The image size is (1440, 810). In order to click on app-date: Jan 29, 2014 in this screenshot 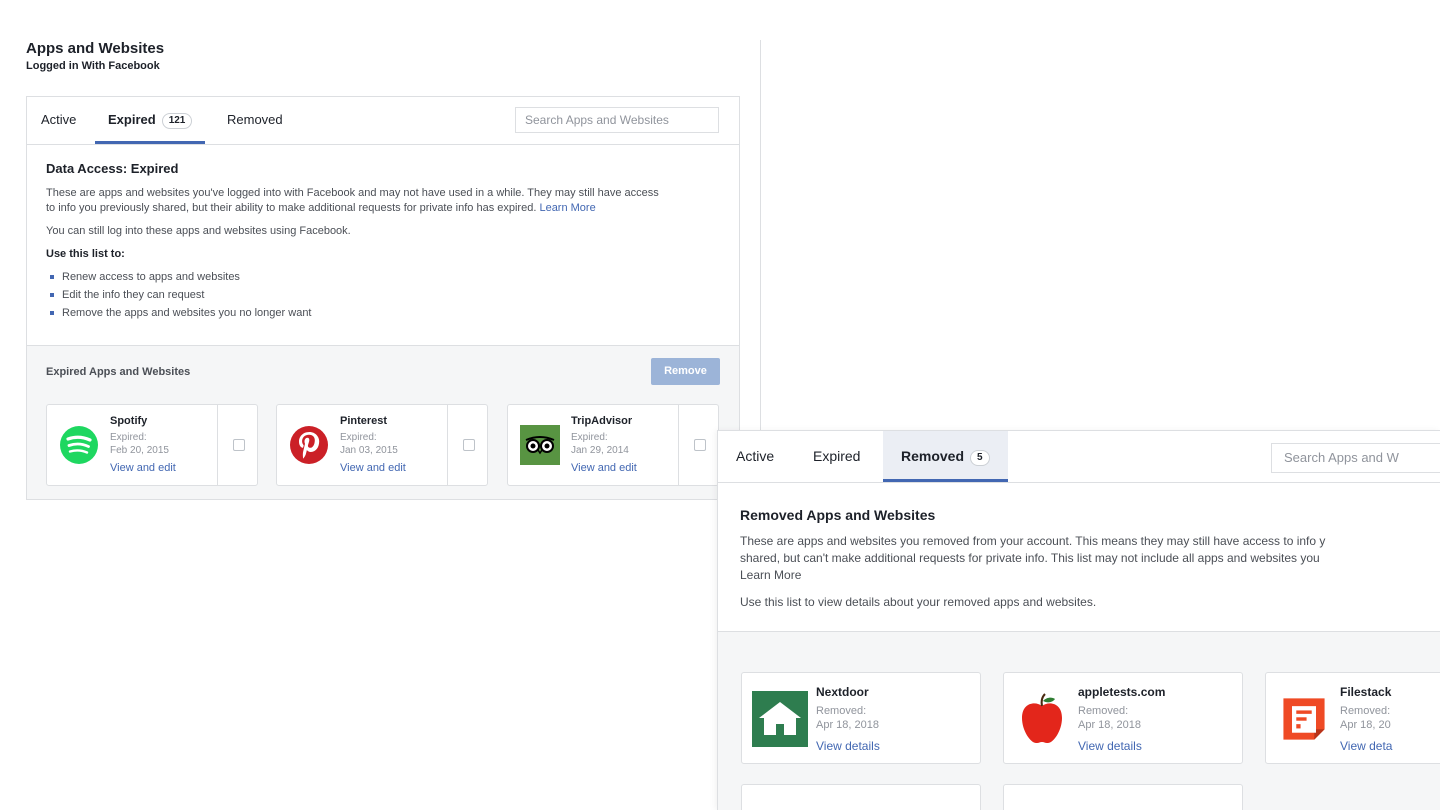, I will do `click(600, 450)`.